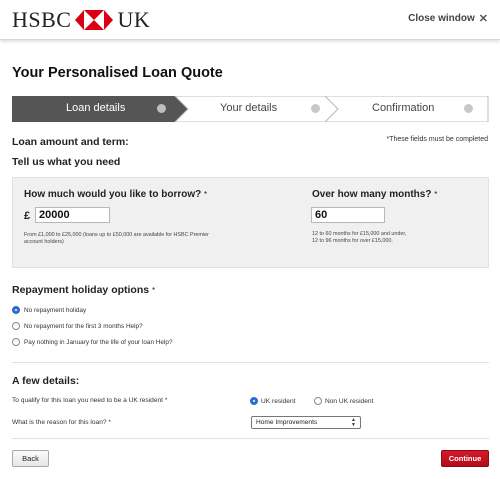  I want to click on x-icon: ✕, so click(483, 19).